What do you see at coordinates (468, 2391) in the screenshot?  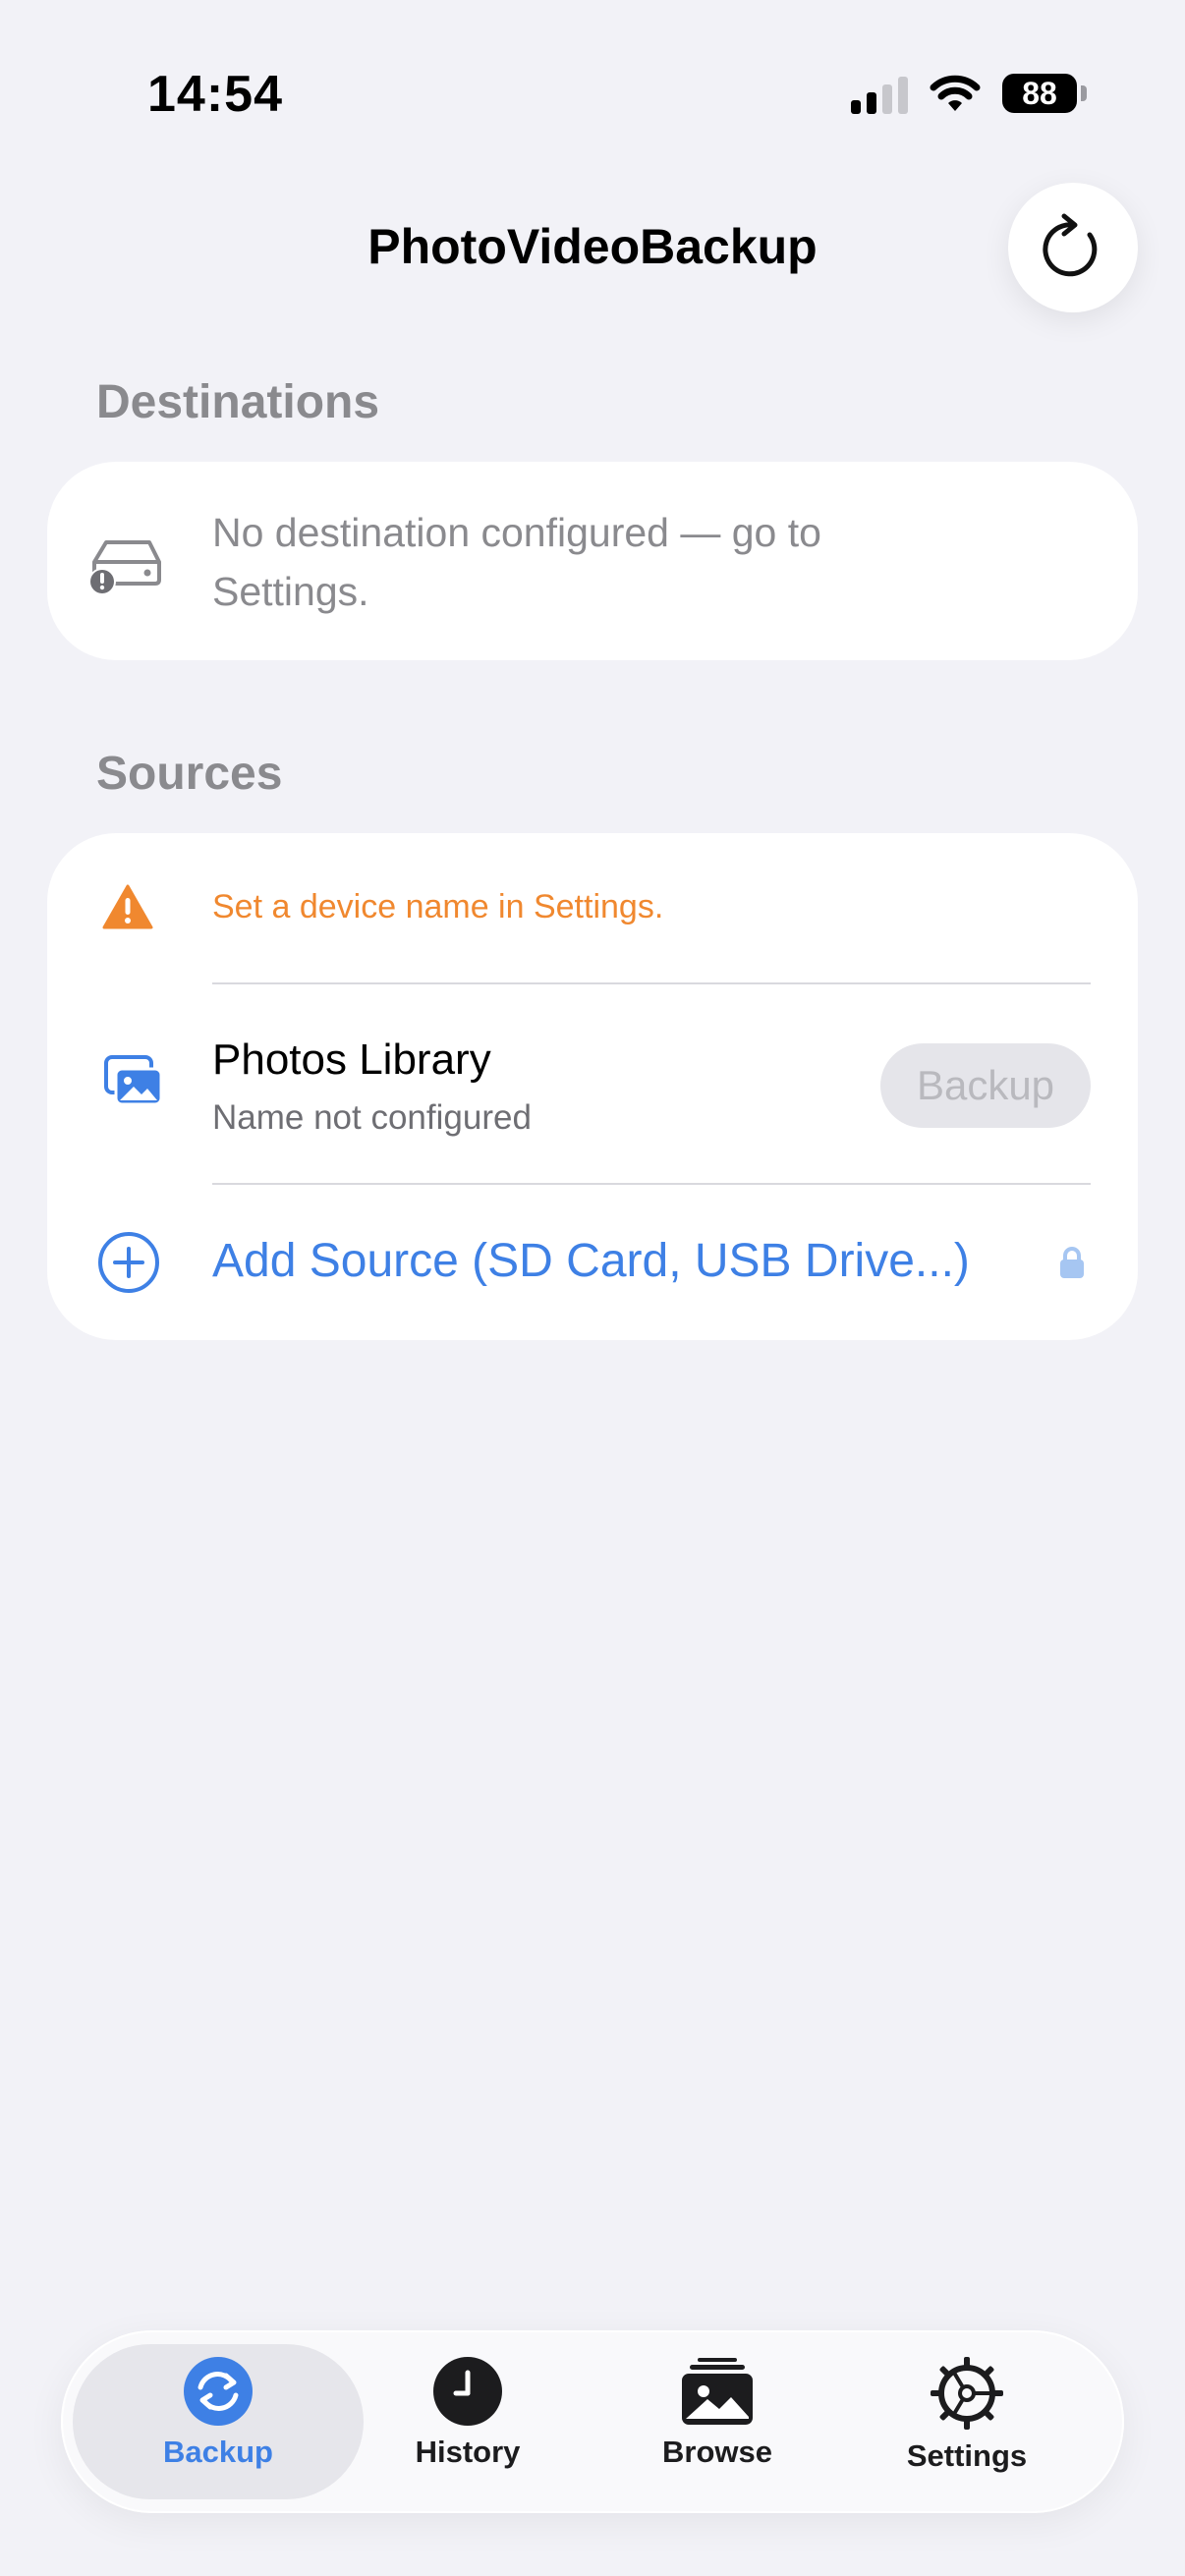 I see `clock-icon` at bounding box center [468, 2391].